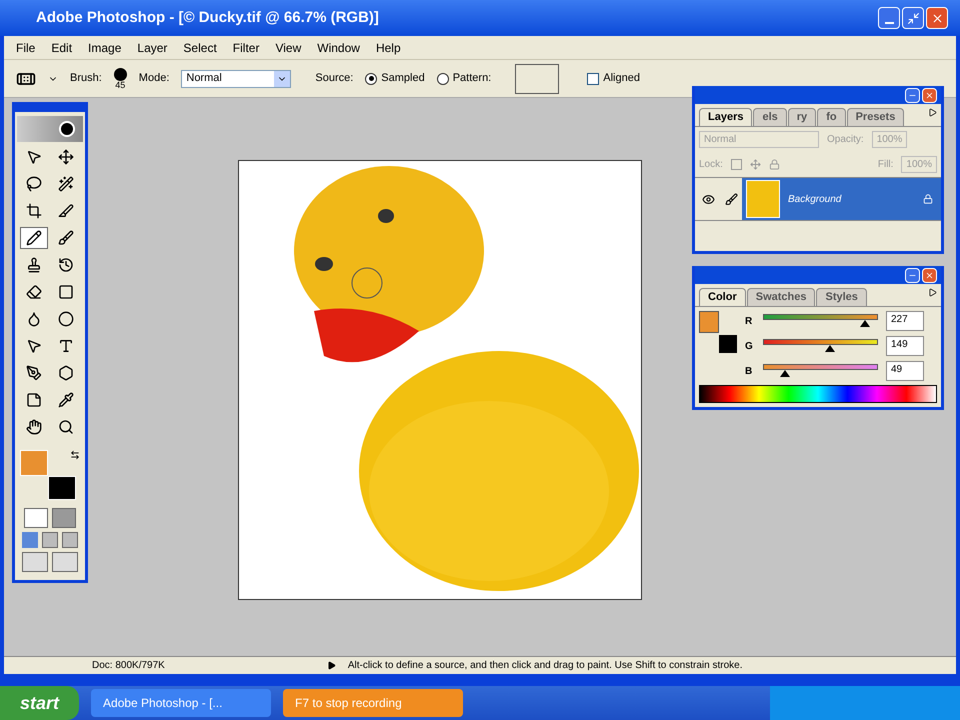  I want to click on panel-tab: Swatches, so click(781, 297).